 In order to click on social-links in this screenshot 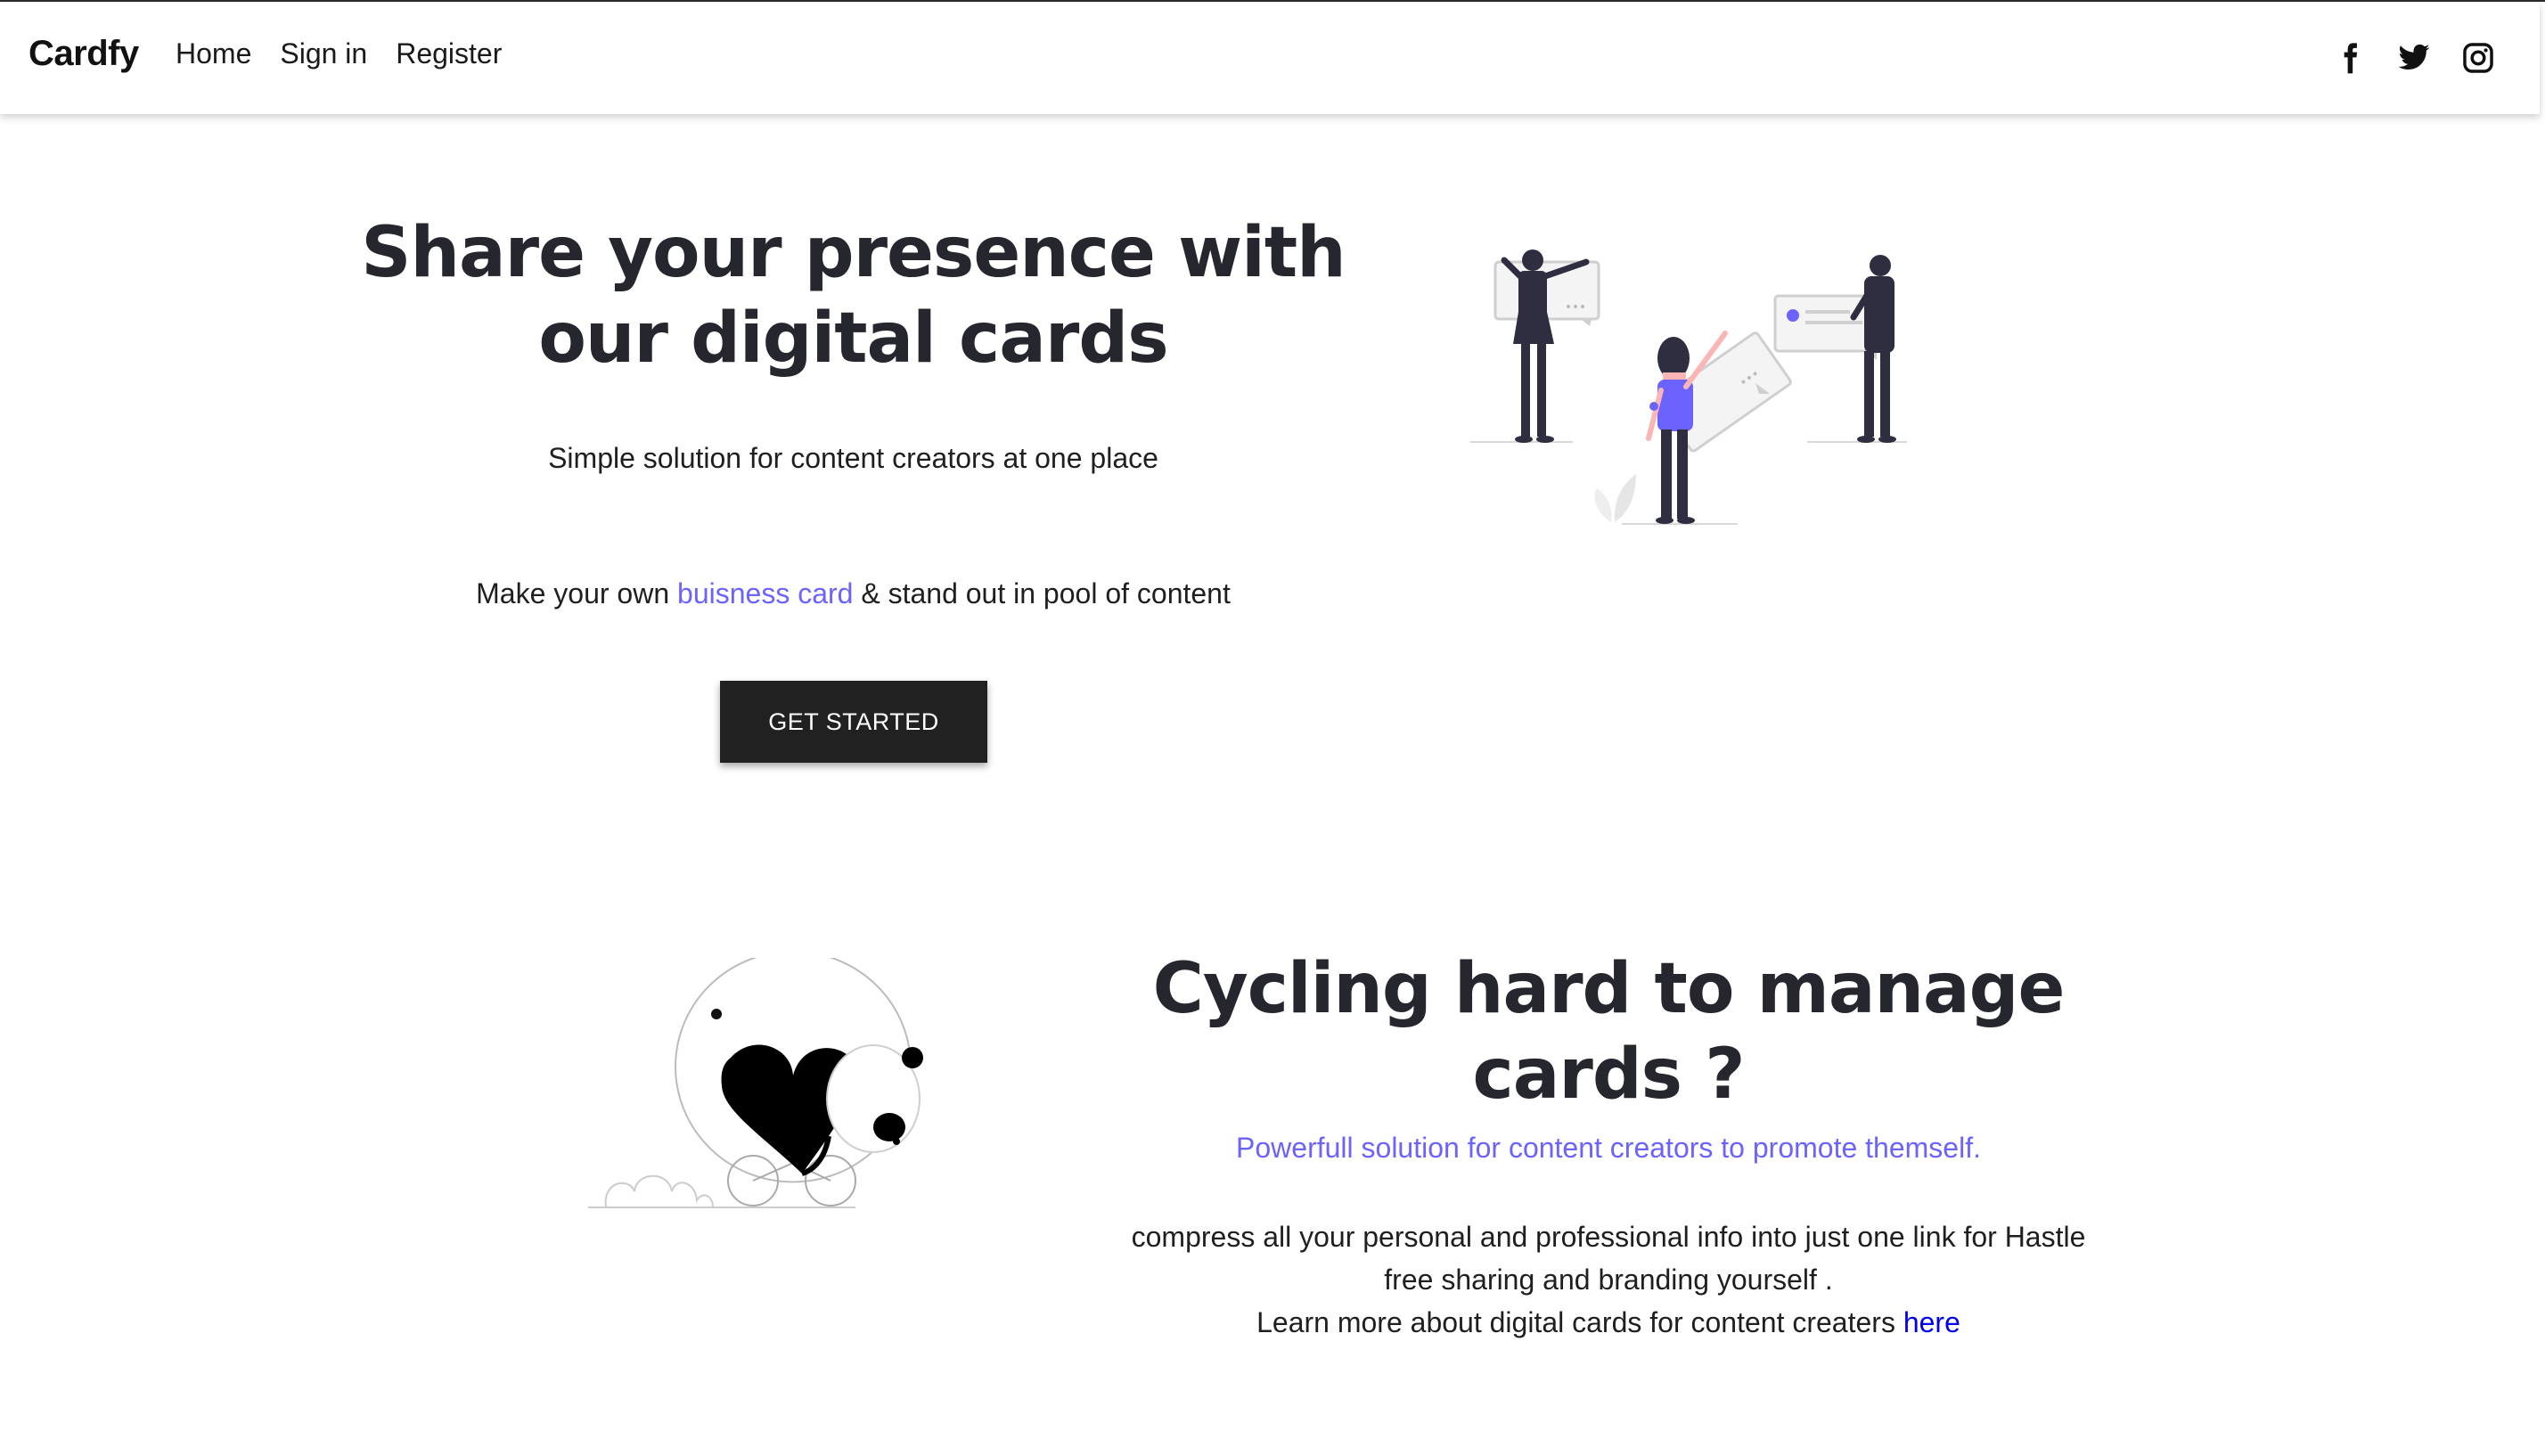, I will do `click(2414, 58)`.